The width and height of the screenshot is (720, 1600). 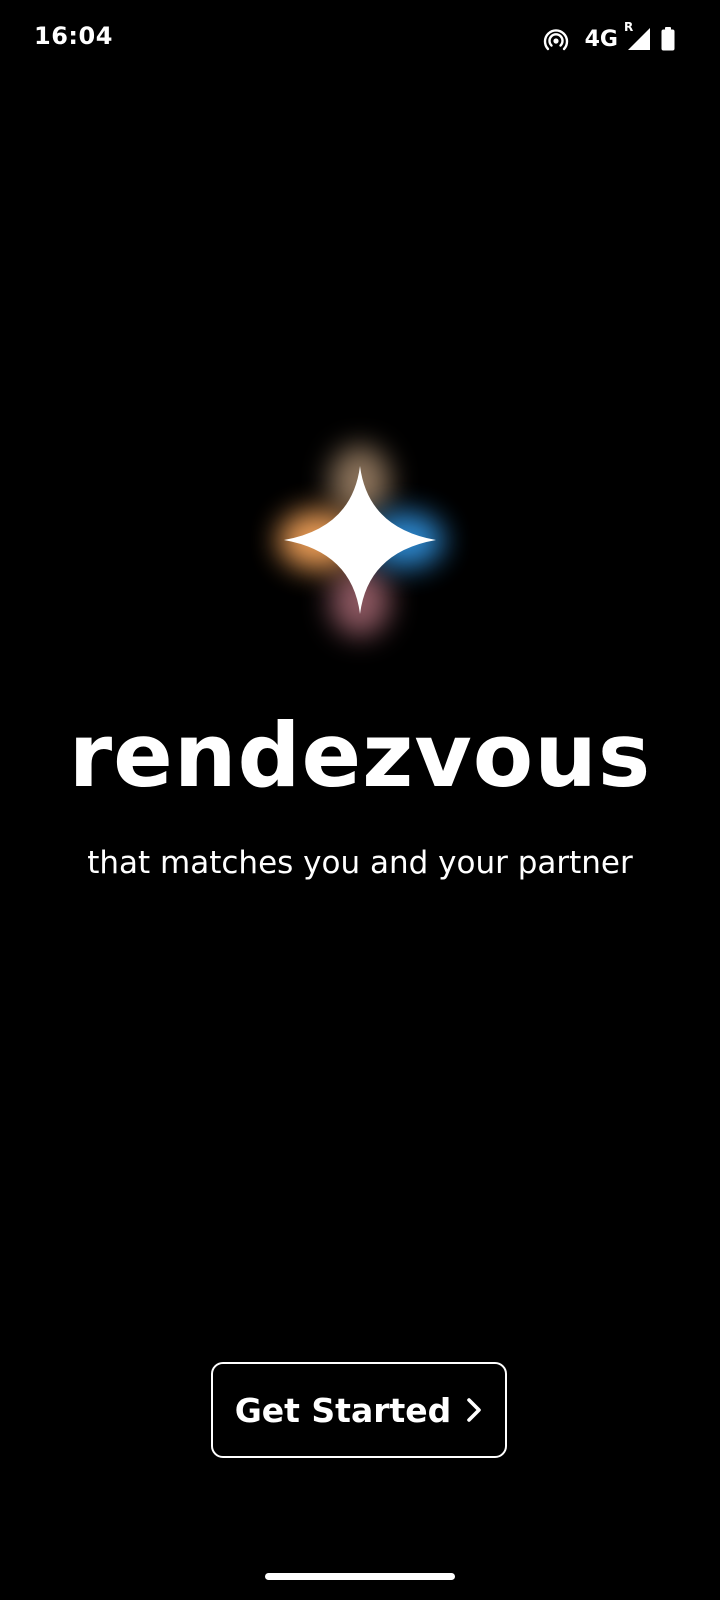 What do you see at coordinates (360, 755) in the screenshot?
I see `app-title: rendezvous` at bounding box center [360, 755].